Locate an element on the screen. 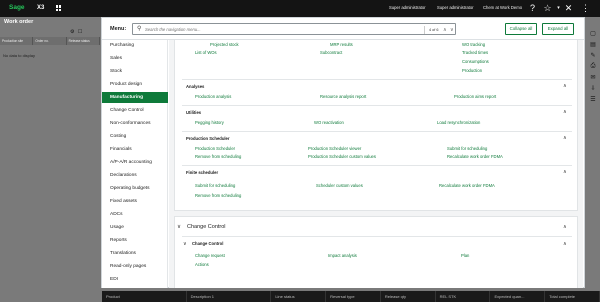  menu-link: Actions is located at coordinates (202, 265).